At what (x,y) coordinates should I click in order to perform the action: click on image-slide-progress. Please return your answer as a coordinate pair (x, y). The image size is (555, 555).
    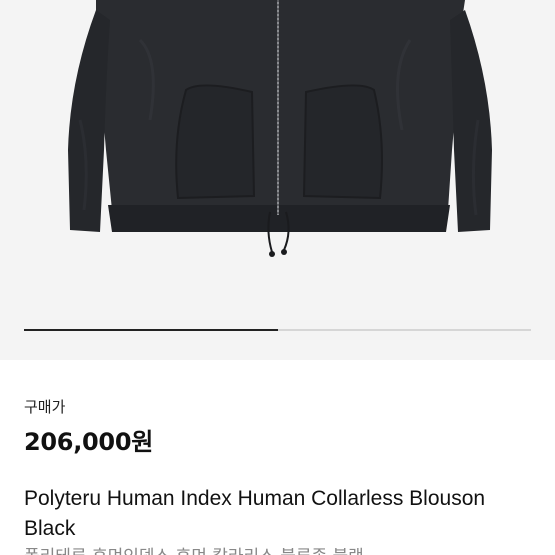
    Looking at the image, I should click on (277, 330).